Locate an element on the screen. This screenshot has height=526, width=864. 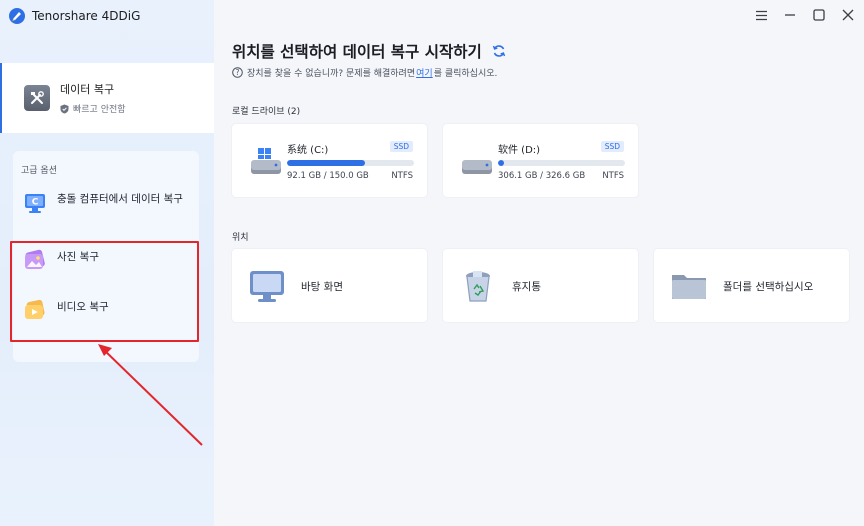
drive-card-c: 系统 (C:) SSD 92.1 GB / 150.0 GB NTFS is located at coordinates (329, 160).